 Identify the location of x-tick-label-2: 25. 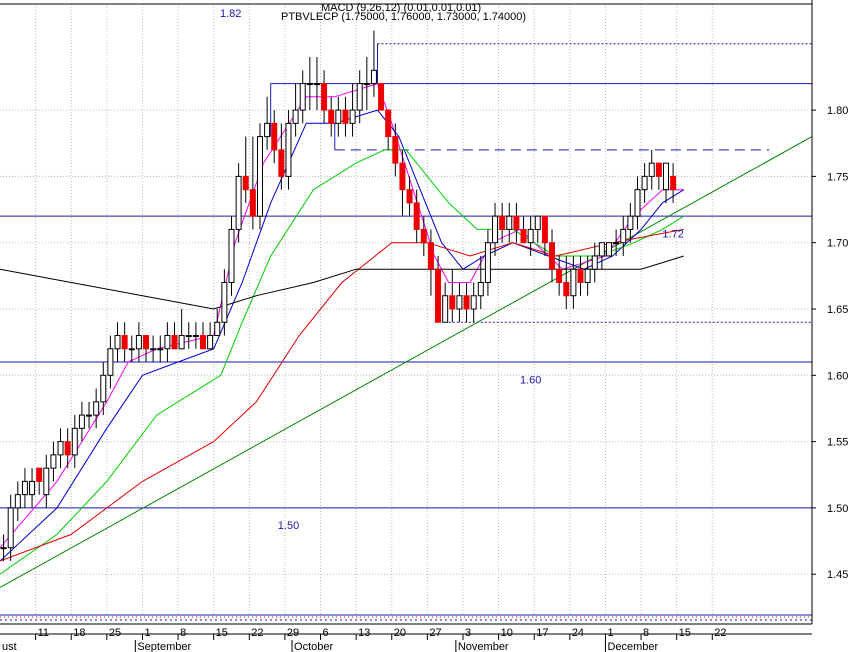
(115, 633).